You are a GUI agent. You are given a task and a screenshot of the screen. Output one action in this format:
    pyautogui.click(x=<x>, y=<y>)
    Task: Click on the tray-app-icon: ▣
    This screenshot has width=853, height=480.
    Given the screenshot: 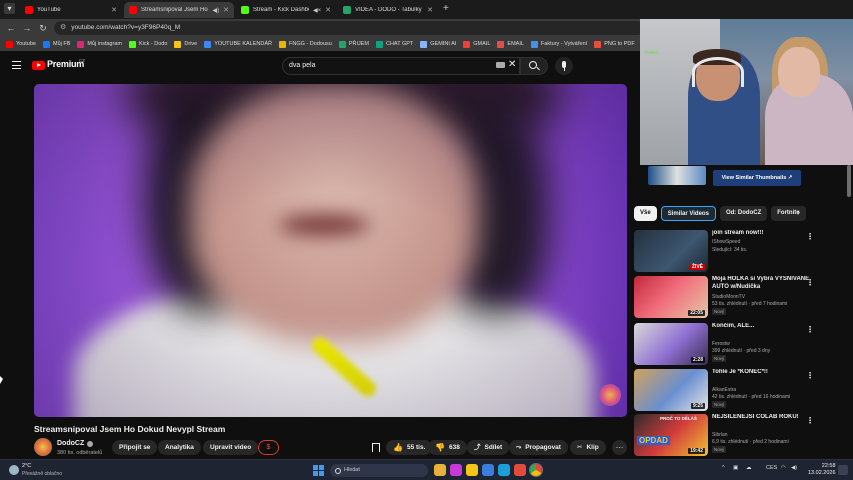 What is the action you would take?
    pyautogui.click(x=735, y=468)
    